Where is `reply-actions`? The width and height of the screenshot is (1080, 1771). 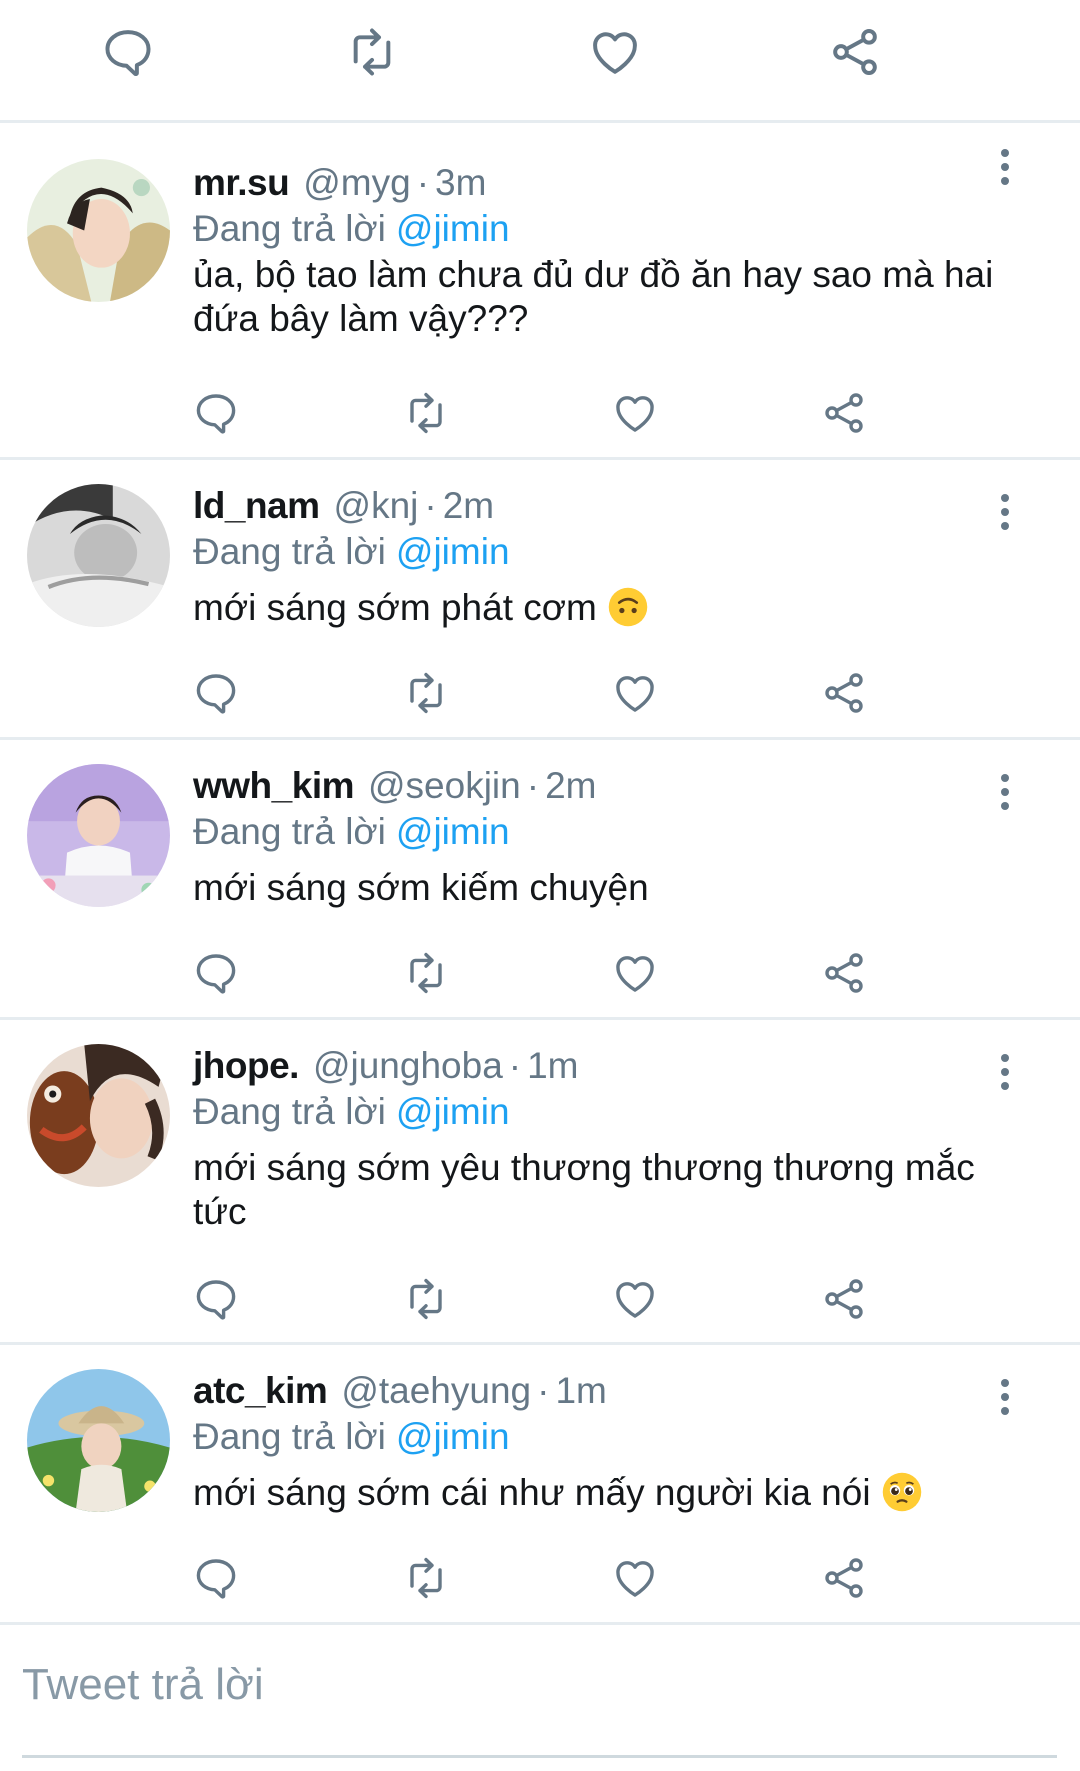 reply-actions is located at coordinates (540, 1582).